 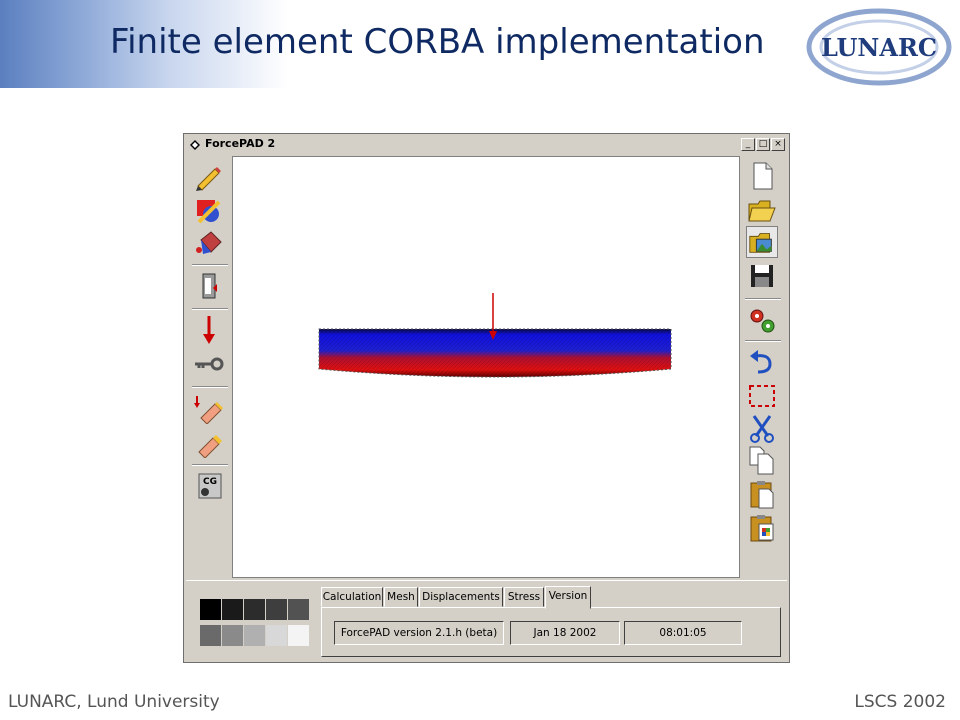 I want to click on time-field: 08:01:05, so click(x=683, y=633).